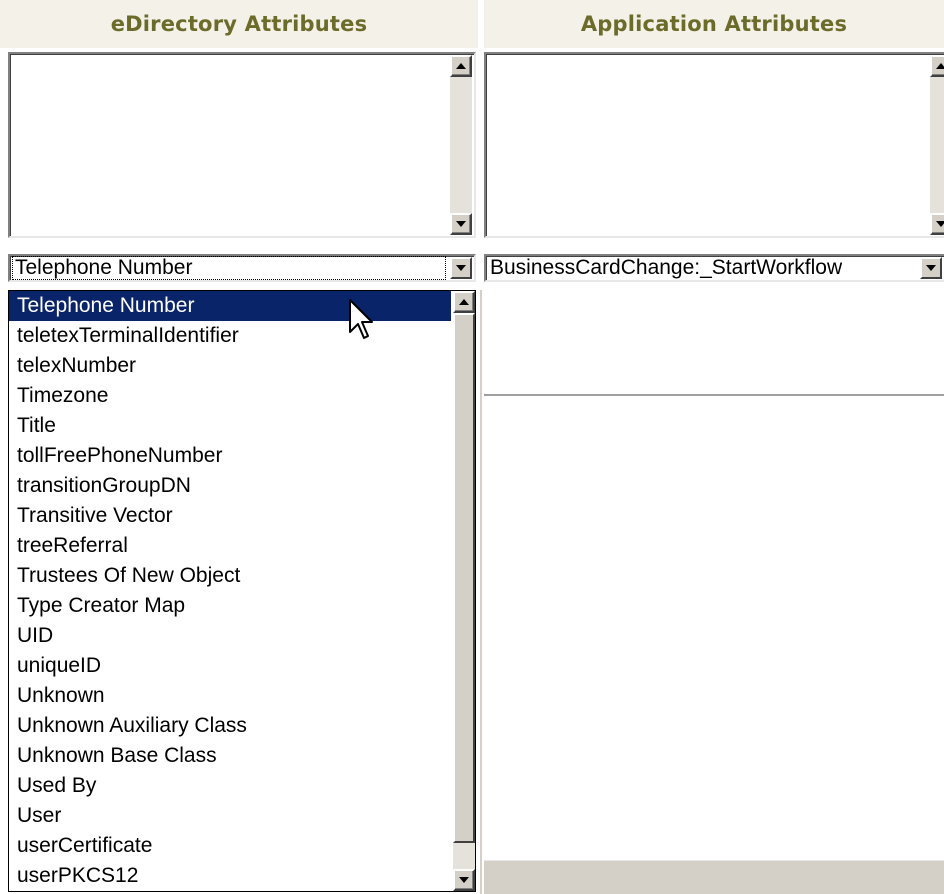  I want to click on dropdown-option: Type Creator Map, so click(230, 606).